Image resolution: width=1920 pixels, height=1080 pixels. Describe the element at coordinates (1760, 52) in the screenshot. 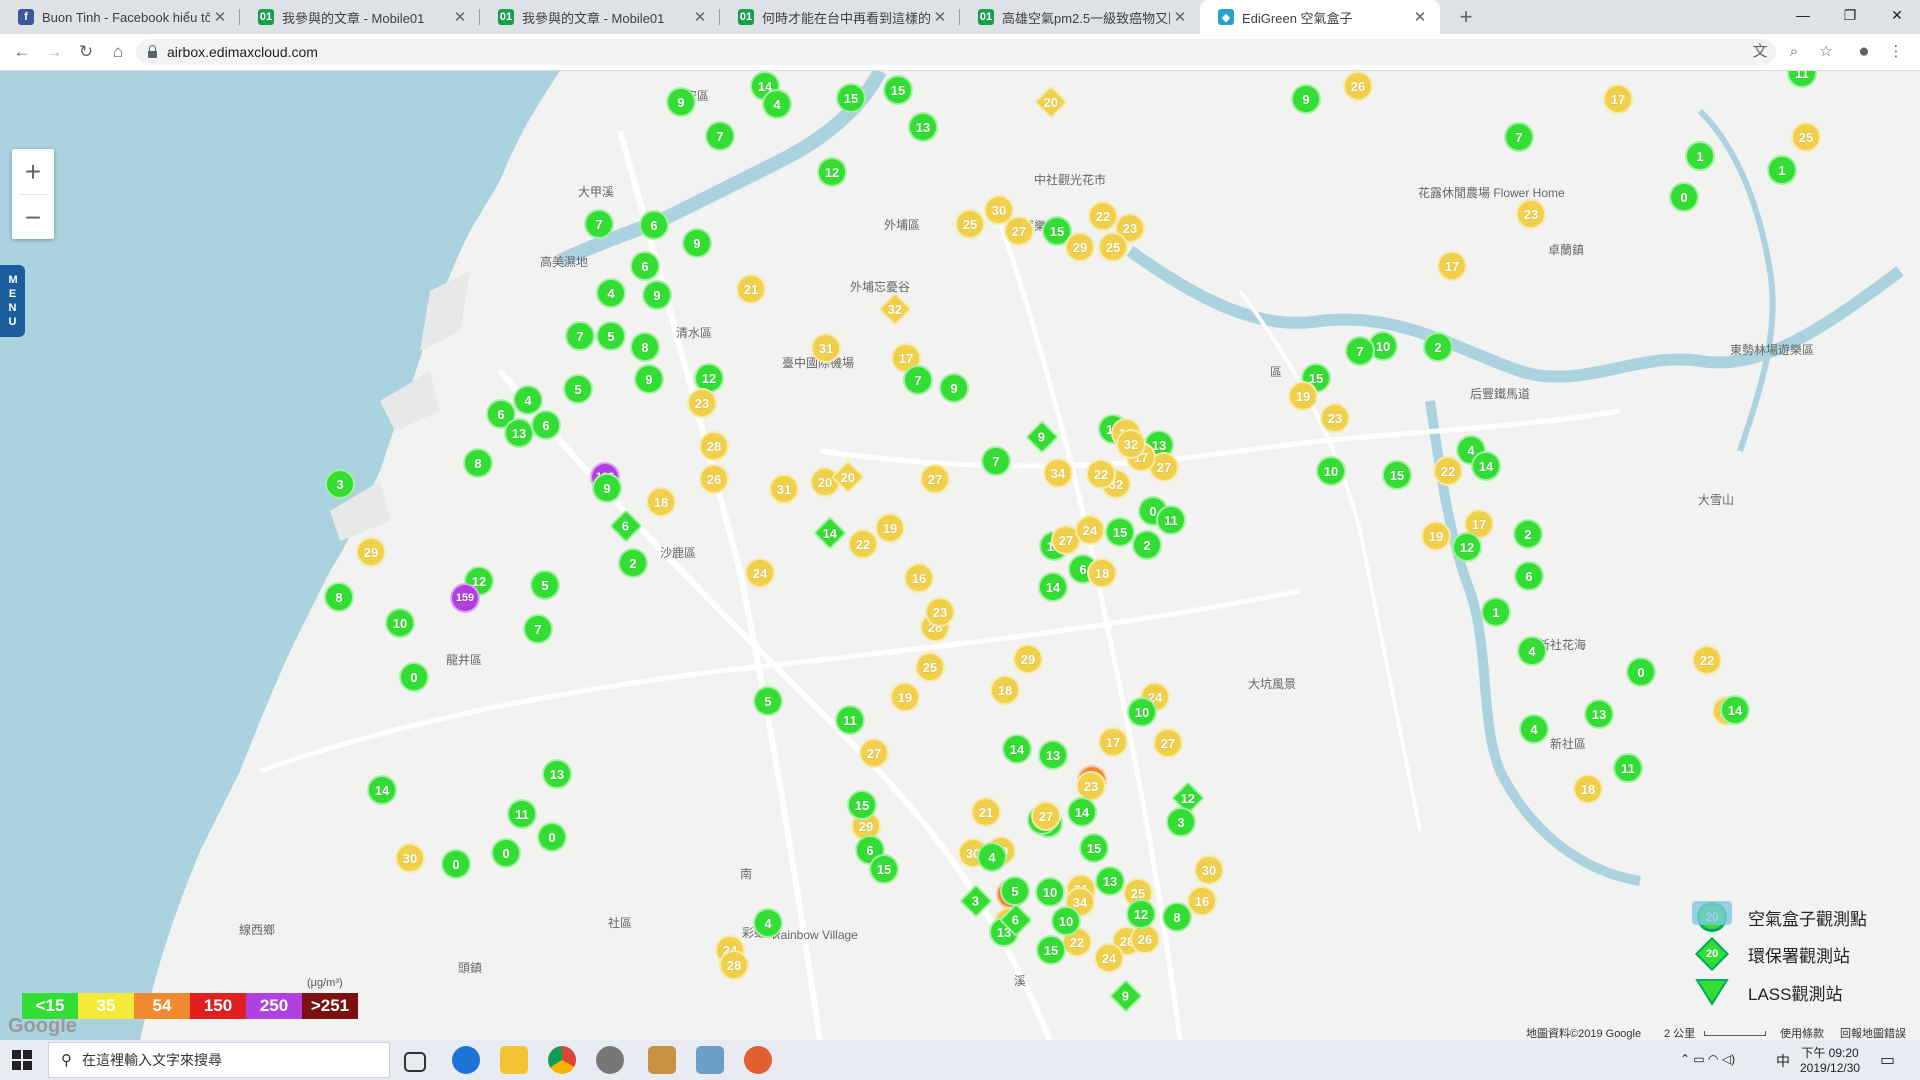

I see `translate-icon: 文` at that location.